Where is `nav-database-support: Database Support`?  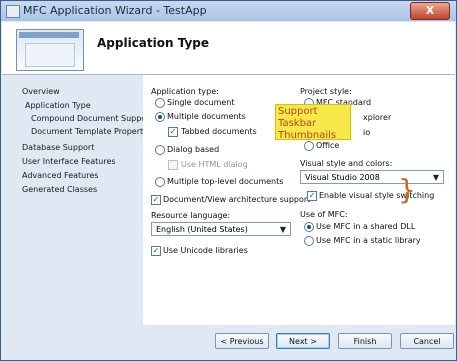 nav-database-support: Database Support is located at coordinates (58, 147).